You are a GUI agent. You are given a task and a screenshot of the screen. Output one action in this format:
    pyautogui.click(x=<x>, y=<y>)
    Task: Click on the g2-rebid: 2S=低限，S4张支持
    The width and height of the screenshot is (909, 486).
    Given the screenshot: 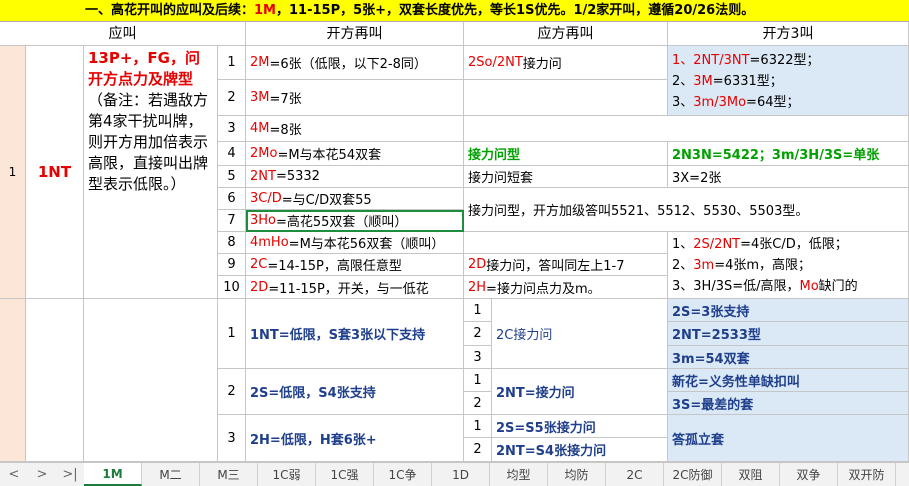 What is the action you would take?
    pyautogui.click(x=355, y=392)
    